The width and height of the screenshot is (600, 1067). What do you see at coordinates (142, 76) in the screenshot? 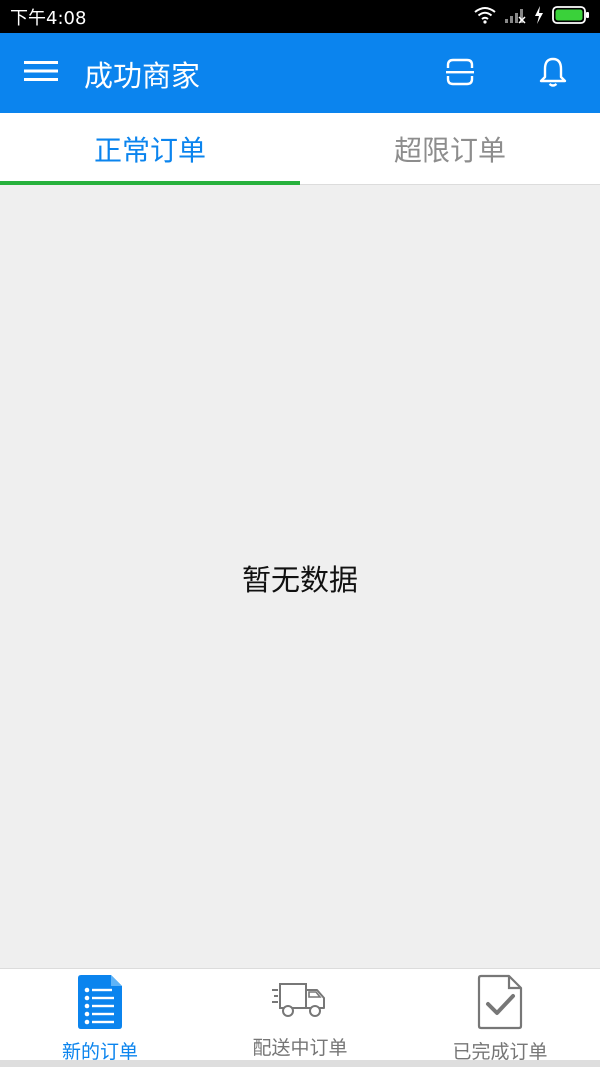
I see `page-title: 成功商家` at bounding box center [142, 76].